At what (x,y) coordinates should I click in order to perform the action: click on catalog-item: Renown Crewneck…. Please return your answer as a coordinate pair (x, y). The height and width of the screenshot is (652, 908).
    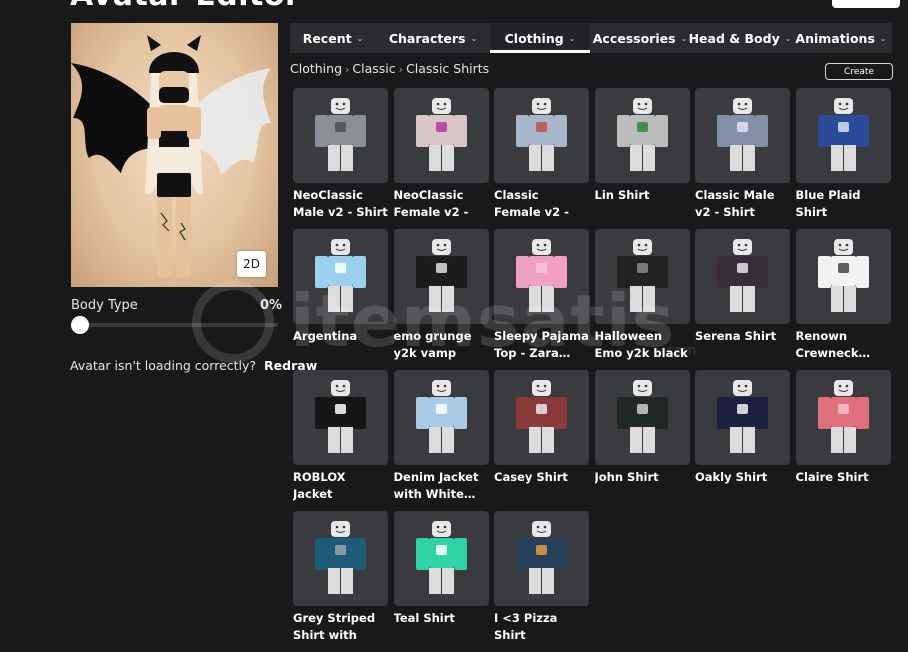
    Looking at the image, I should click on (843, 299).